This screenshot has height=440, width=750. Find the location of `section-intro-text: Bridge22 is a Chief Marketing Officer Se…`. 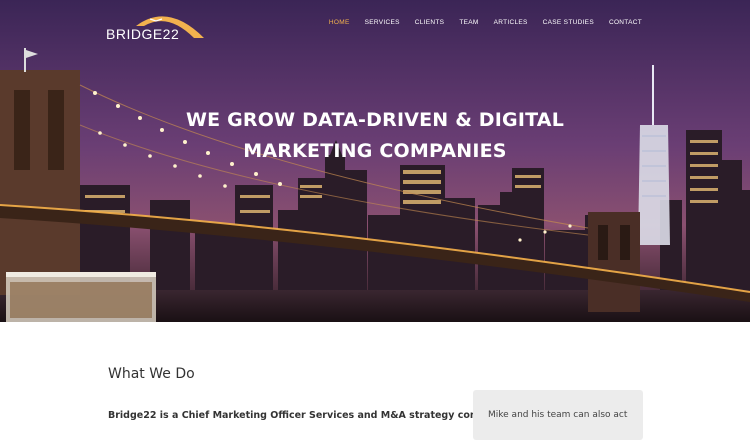

section-intro-text: Bridge22 is a Chief Marketing Officer Se… is located at coordinates (313, 415).